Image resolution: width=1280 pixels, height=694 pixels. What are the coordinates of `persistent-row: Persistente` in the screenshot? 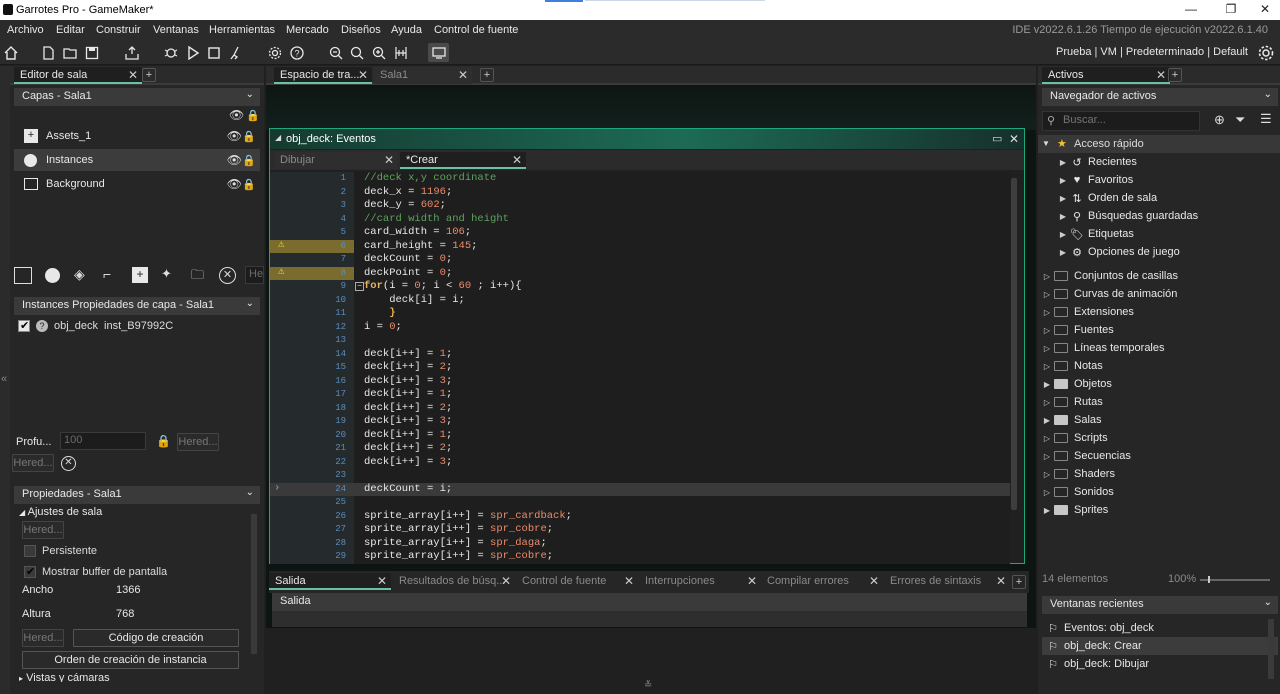 It's located at (60, 551).